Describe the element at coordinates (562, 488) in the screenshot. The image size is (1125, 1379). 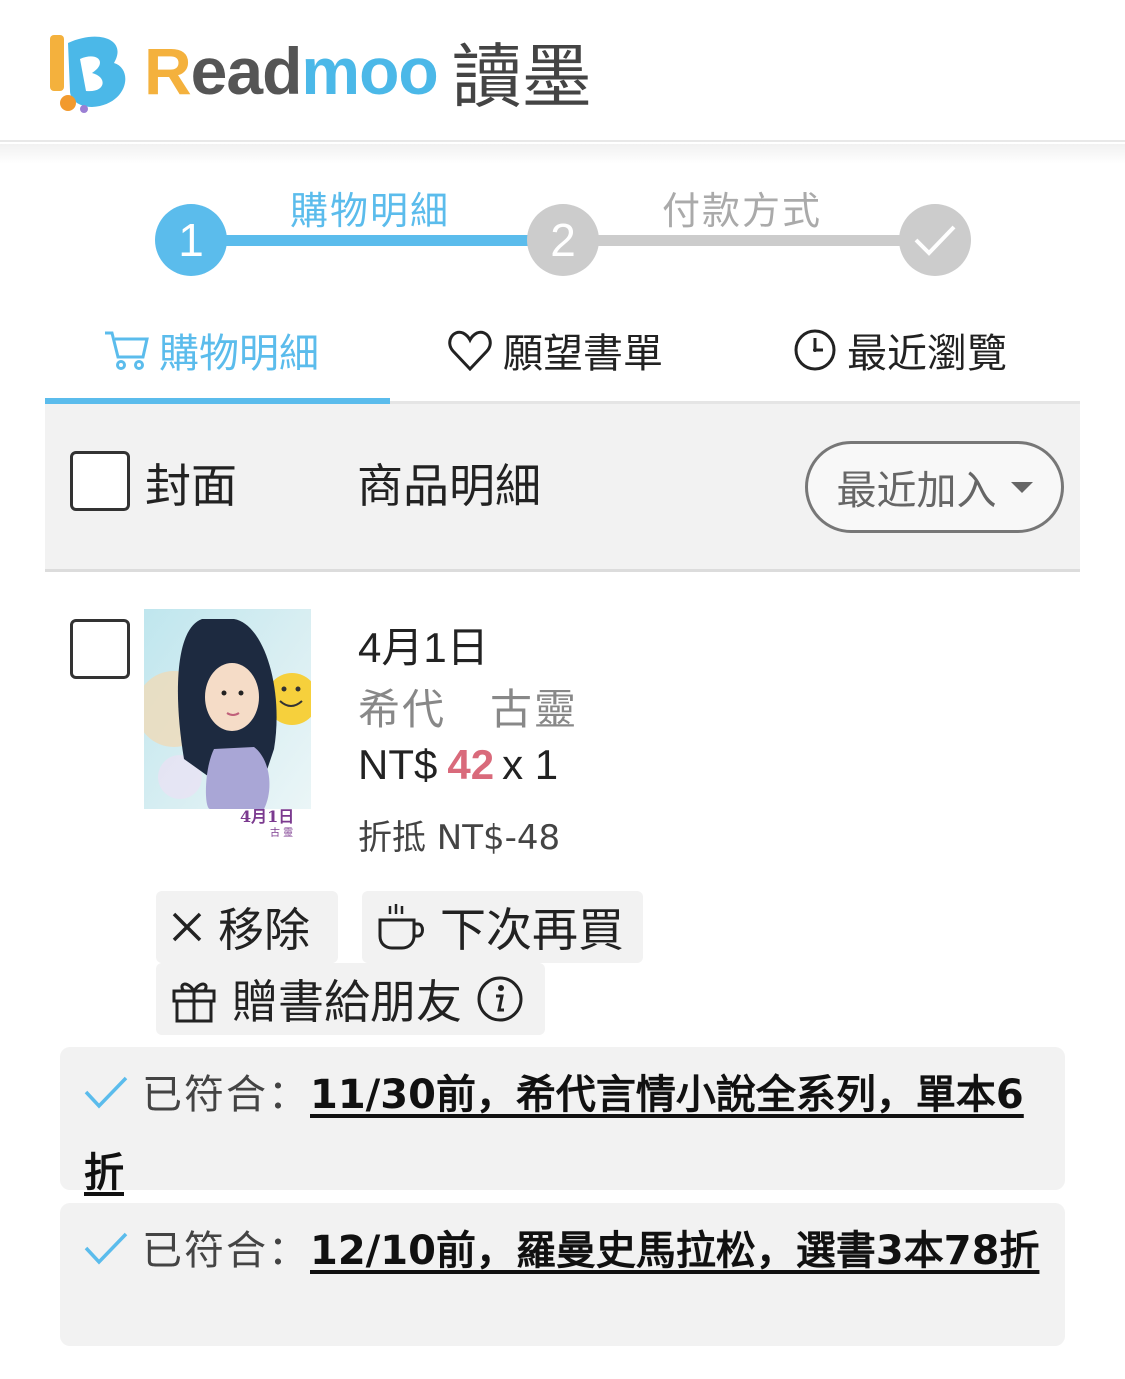
I see `cart-table-header: 封面 商品明細 最近加入` at that location.